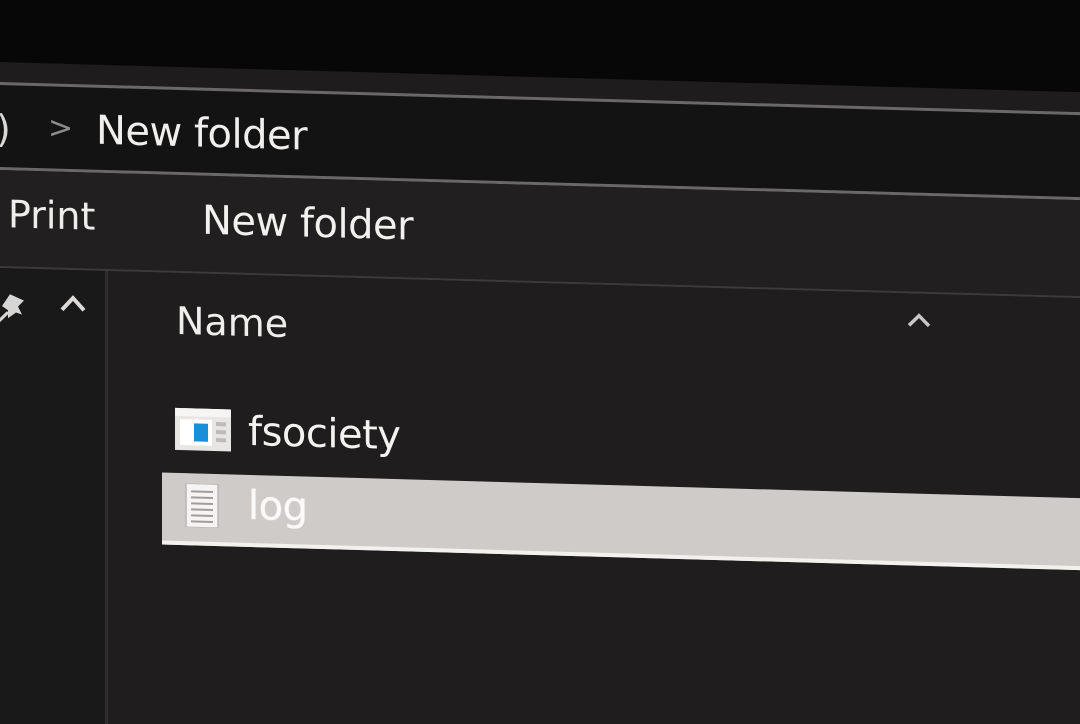 This screenshot has height=724, width=1080. Describe the element at coordinates (201, 134) in the screenshot. I see `breadcrumb-current-folder: New folder` at that location.